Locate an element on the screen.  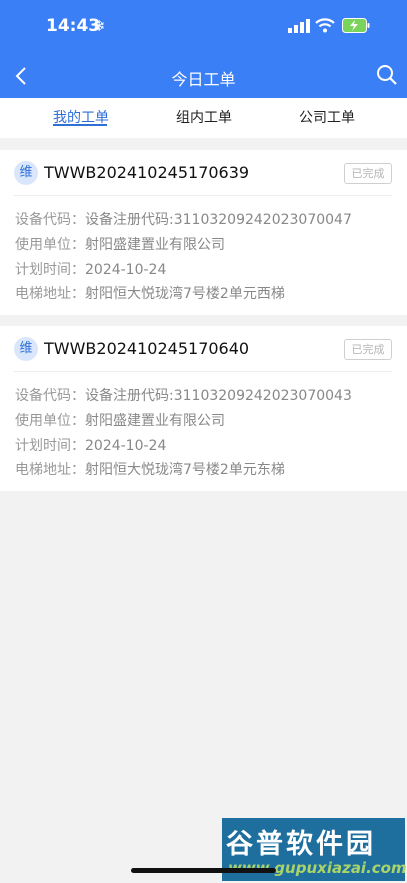
device-code-row: 设备代码：设备注册代码:31103209242023070047 is located at coordinates (183, 219).